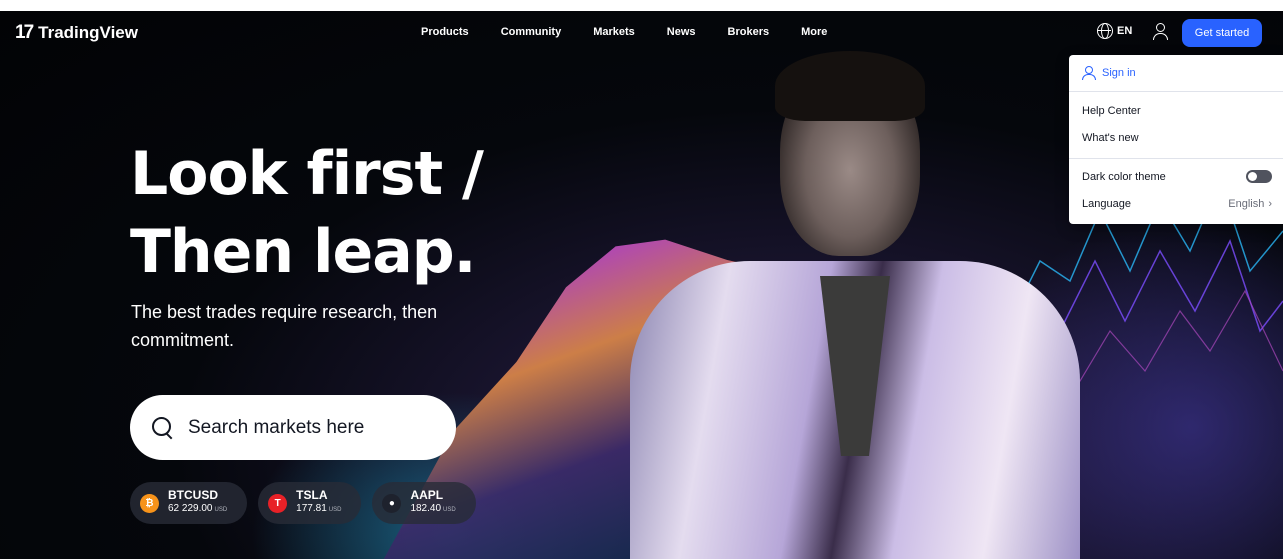 The image size is (1283, 559). I want to click on ticker-price: 182.40, so click(426, 508).